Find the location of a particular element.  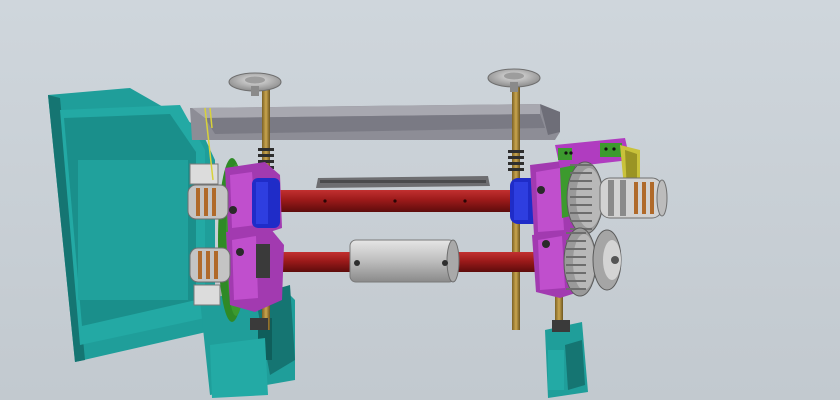

right-pulley-stack is located at coordinates (633, 198).